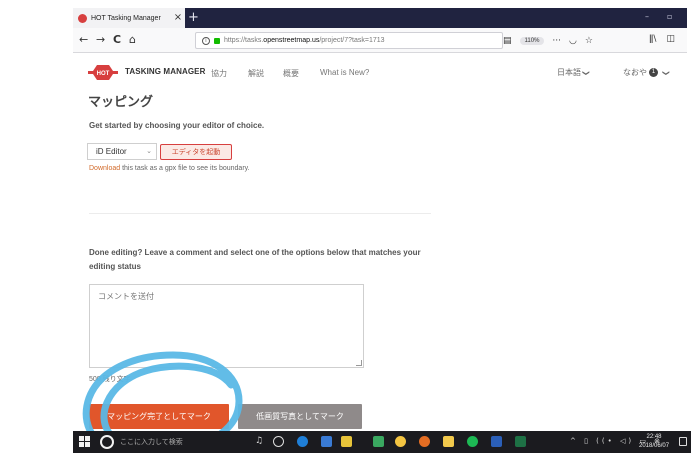  Describe the element at coordinates (300, 416) in the screenshot. I see `mark-bad-imagery-button: 低画質写真としてマーク` at that location.